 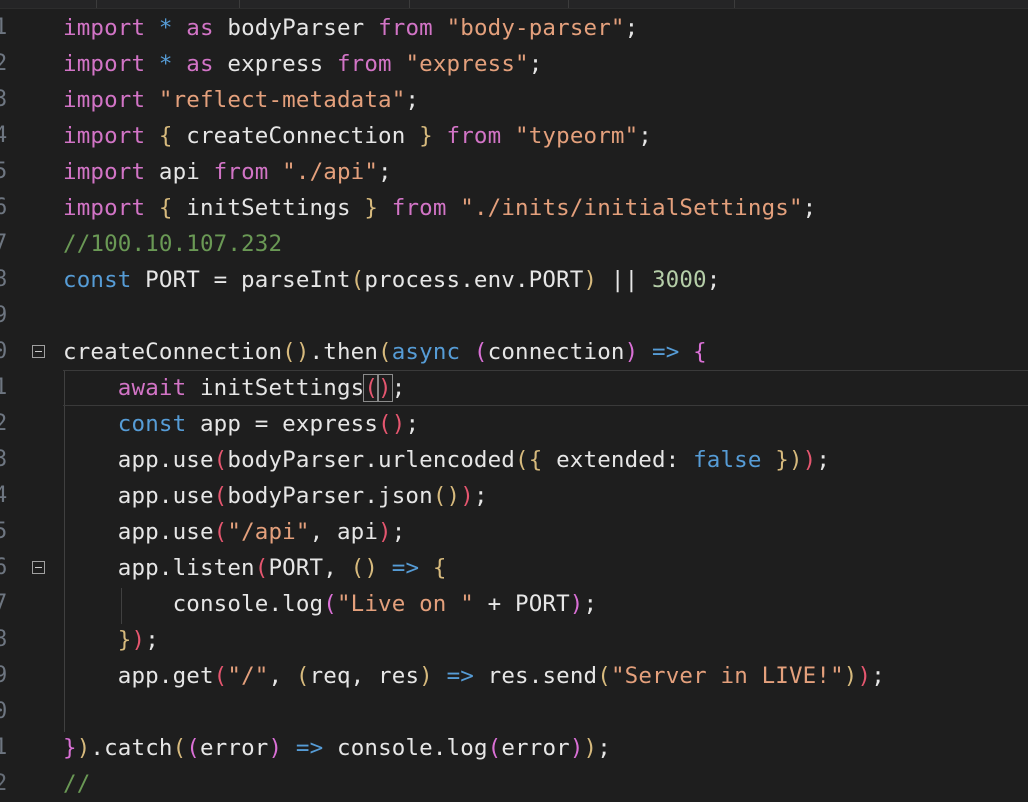 What do you see at coordinates (514, 316) in the screenshot?
I see `code-line: 9` at bounding box center [514, 316].